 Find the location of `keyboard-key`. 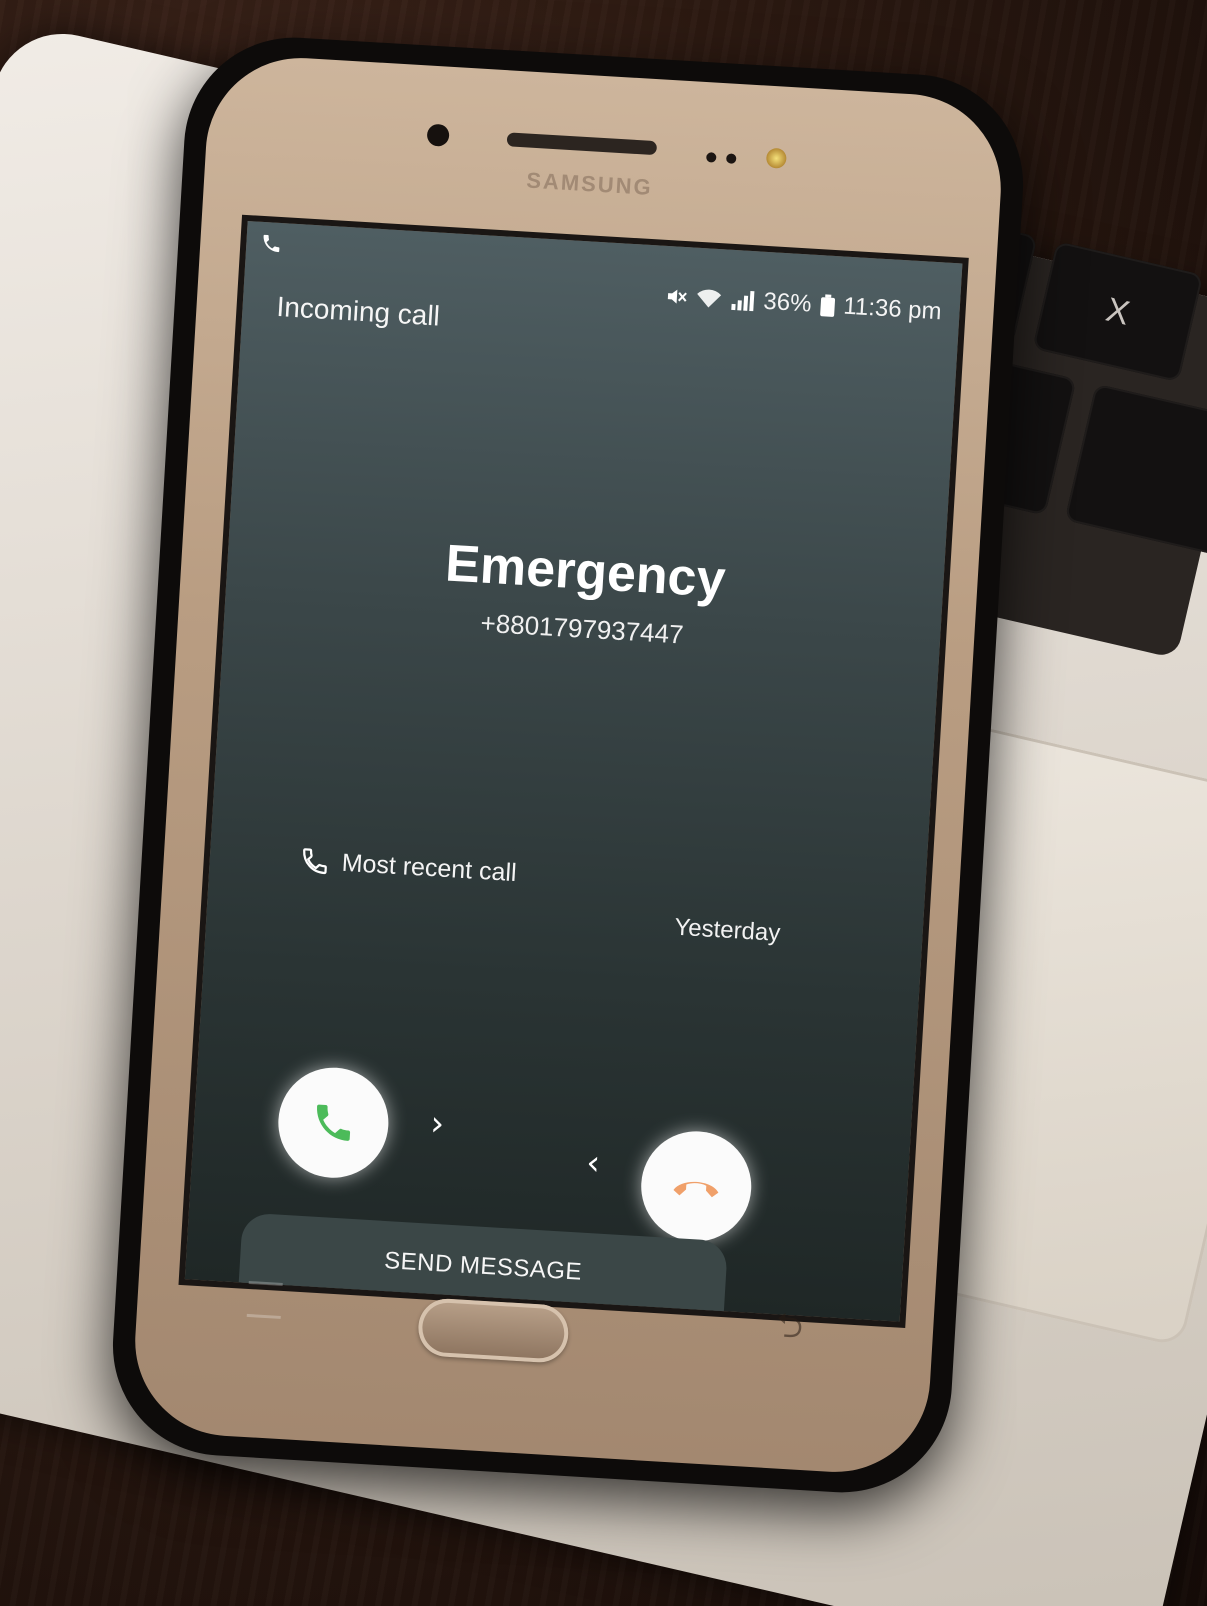

keyboard-key is located at coordinates (1135, 470).